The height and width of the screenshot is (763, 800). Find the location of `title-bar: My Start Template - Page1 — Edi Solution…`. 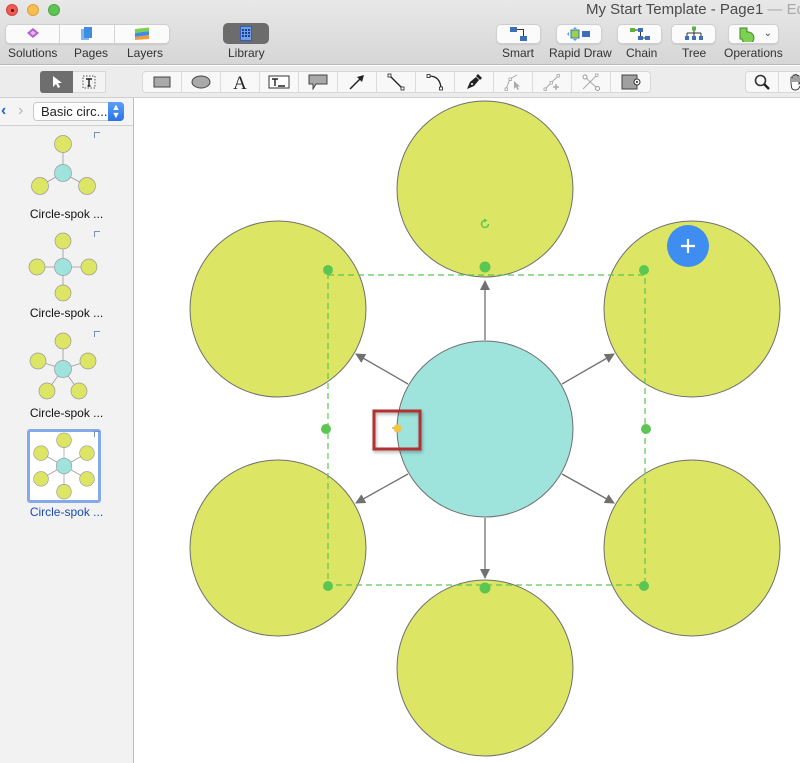

title-bar: My Start Template - Page1 — Edi Solution… is located at coordinates (400, 32).